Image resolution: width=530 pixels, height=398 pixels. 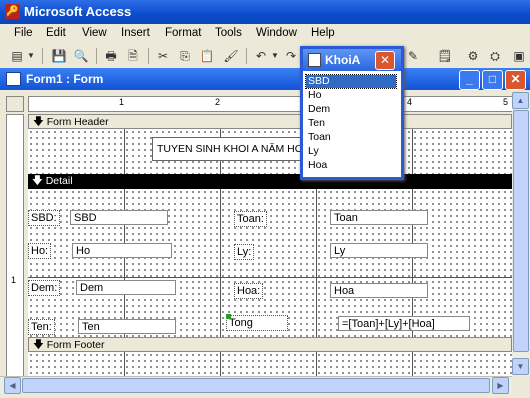 I want to click on format-painter-icon: 🖌, so click(x=231, y=56).